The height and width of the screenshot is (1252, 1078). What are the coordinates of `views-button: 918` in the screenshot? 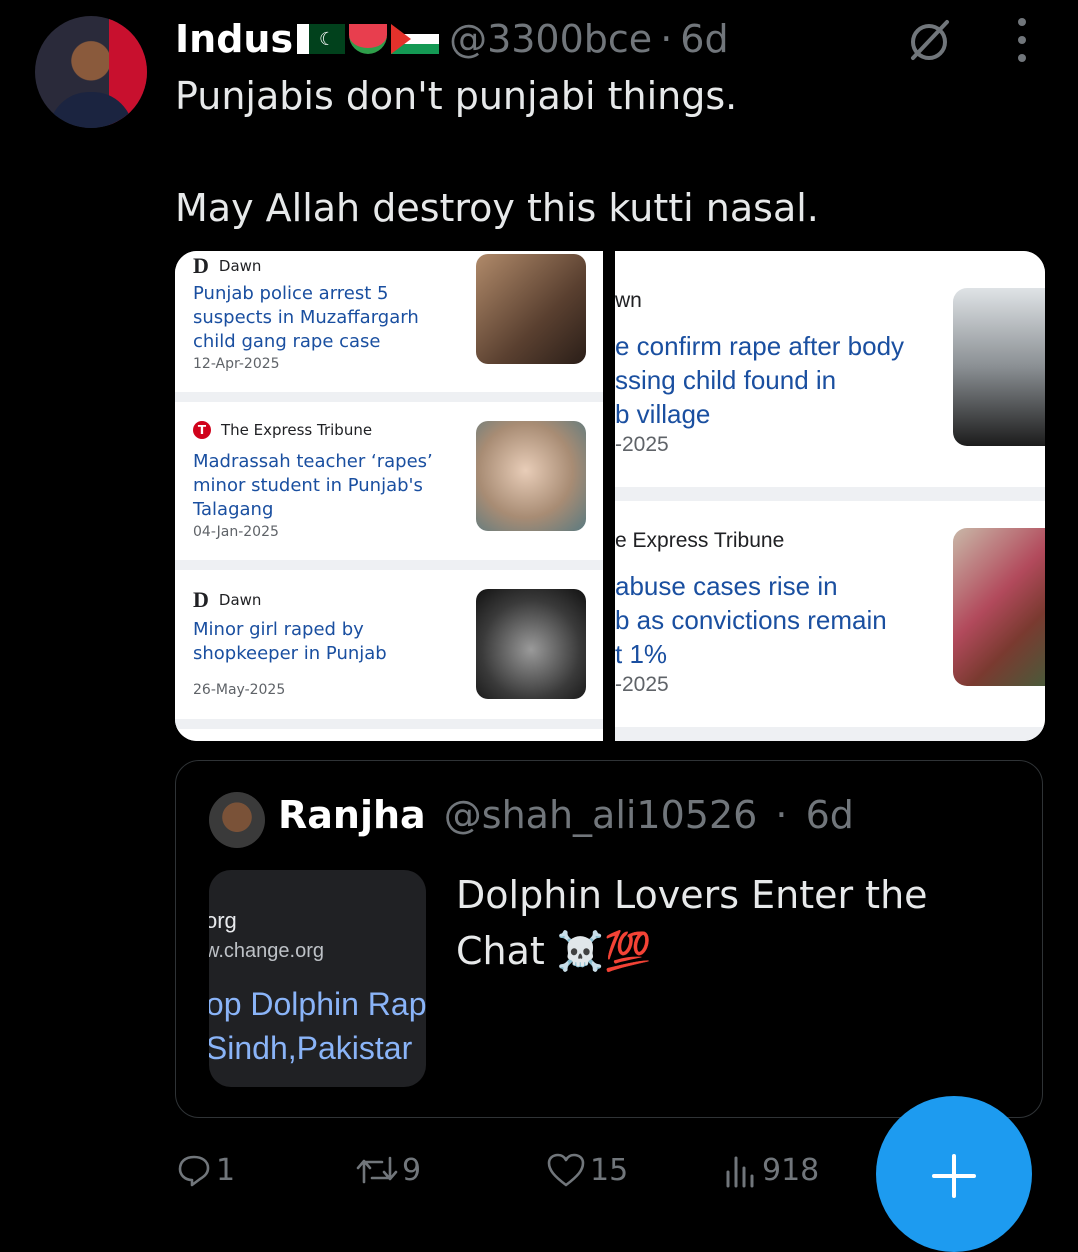 It's located at (771, 1170).